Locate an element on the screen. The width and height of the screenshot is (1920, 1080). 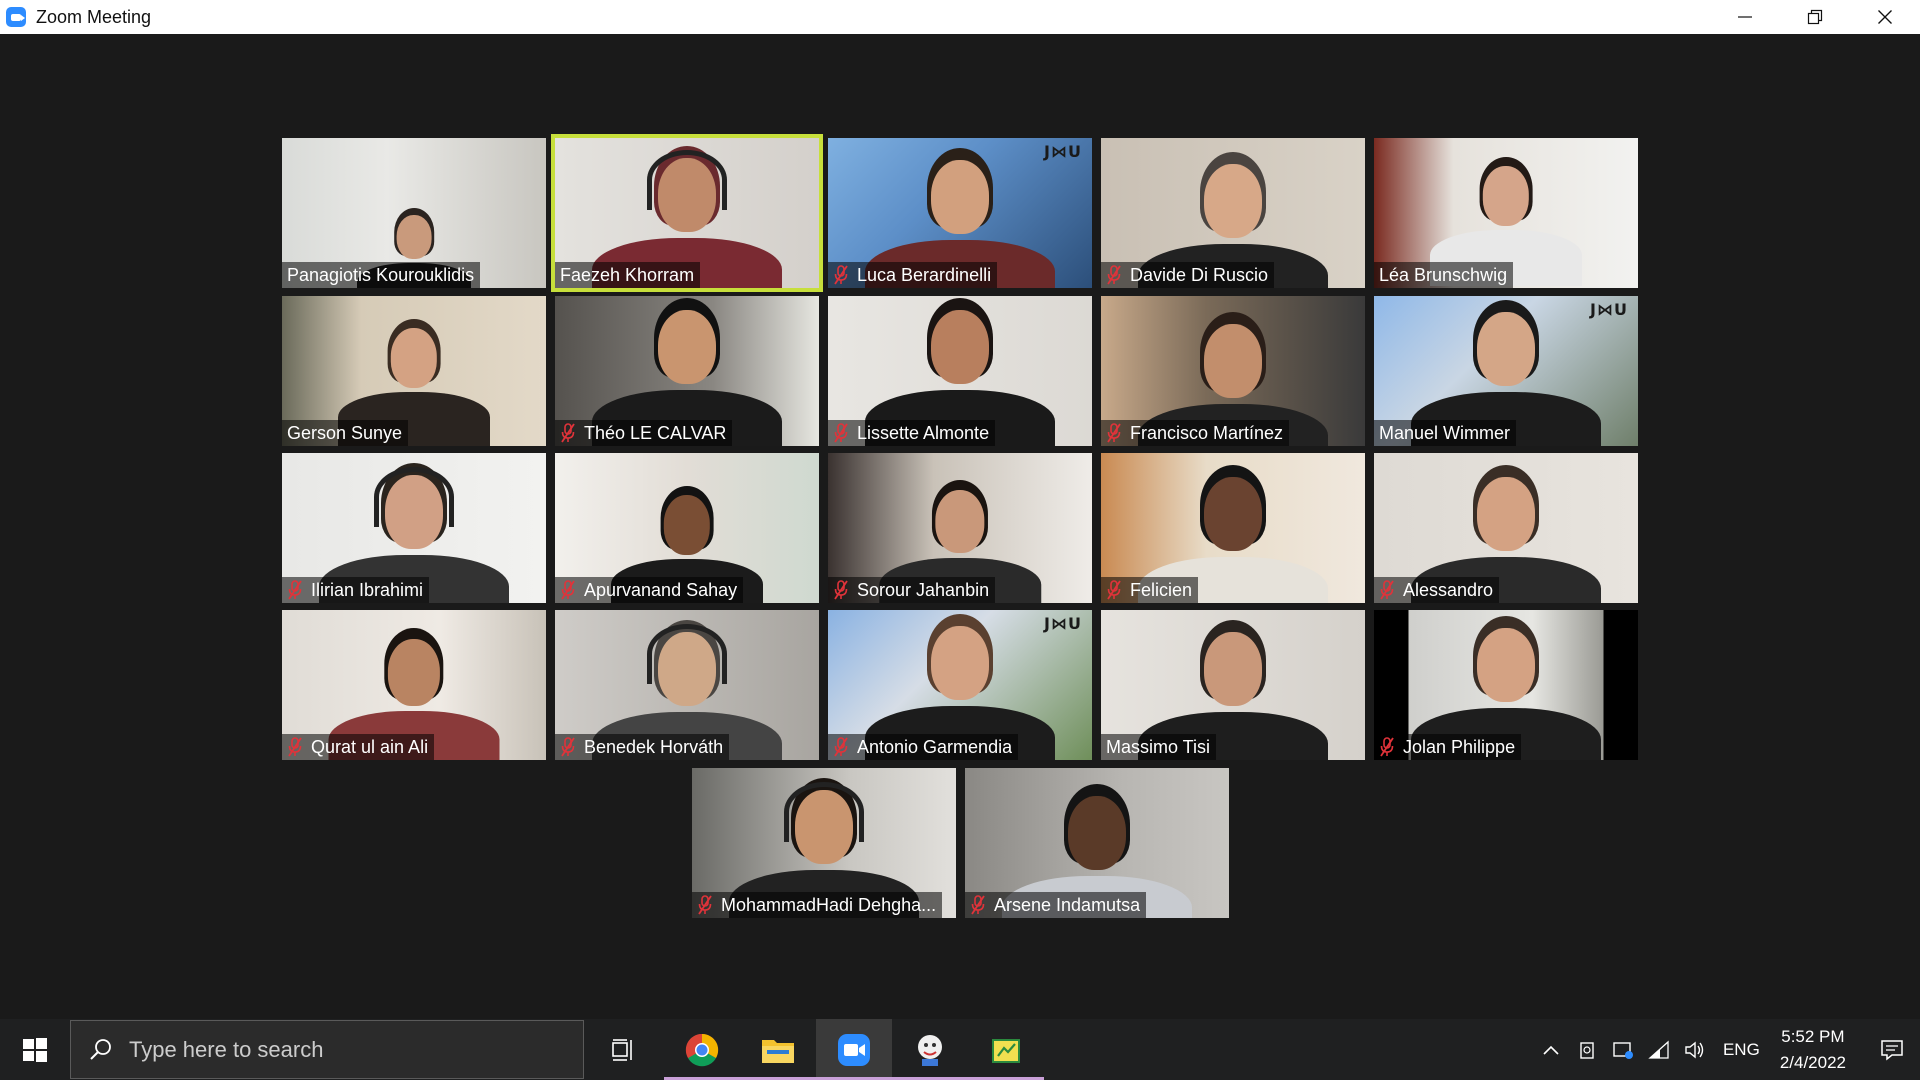
speaker-icon is located at coordinates (1694, 1049).